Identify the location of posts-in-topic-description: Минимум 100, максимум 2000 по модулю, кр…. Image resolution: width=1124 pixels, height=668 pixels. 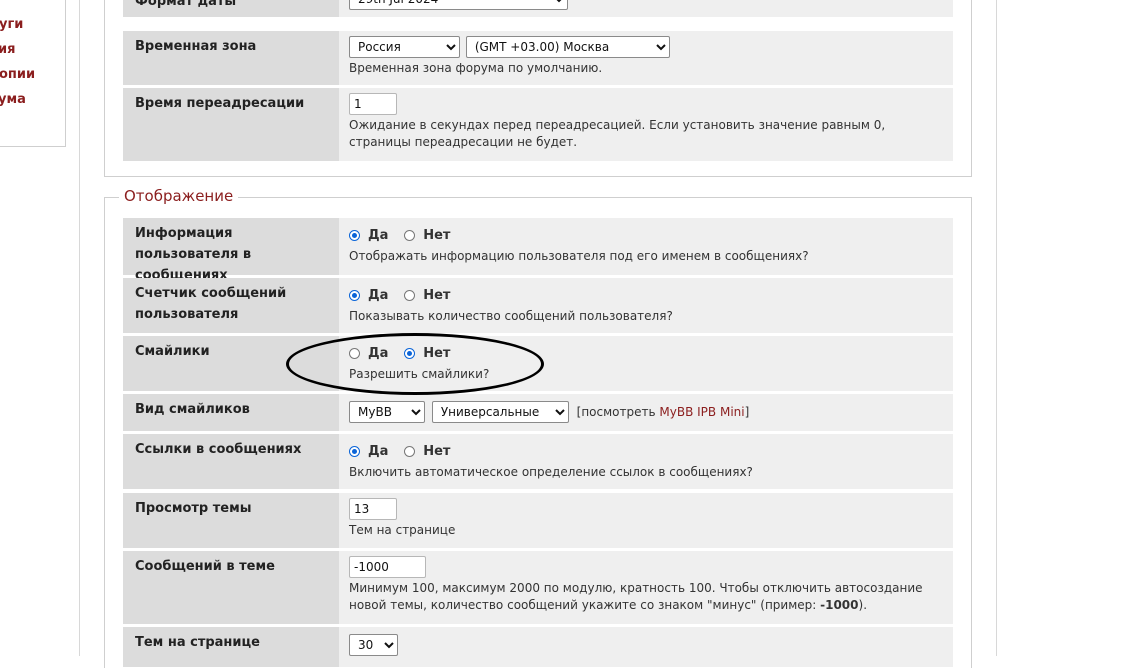
(636, 596).